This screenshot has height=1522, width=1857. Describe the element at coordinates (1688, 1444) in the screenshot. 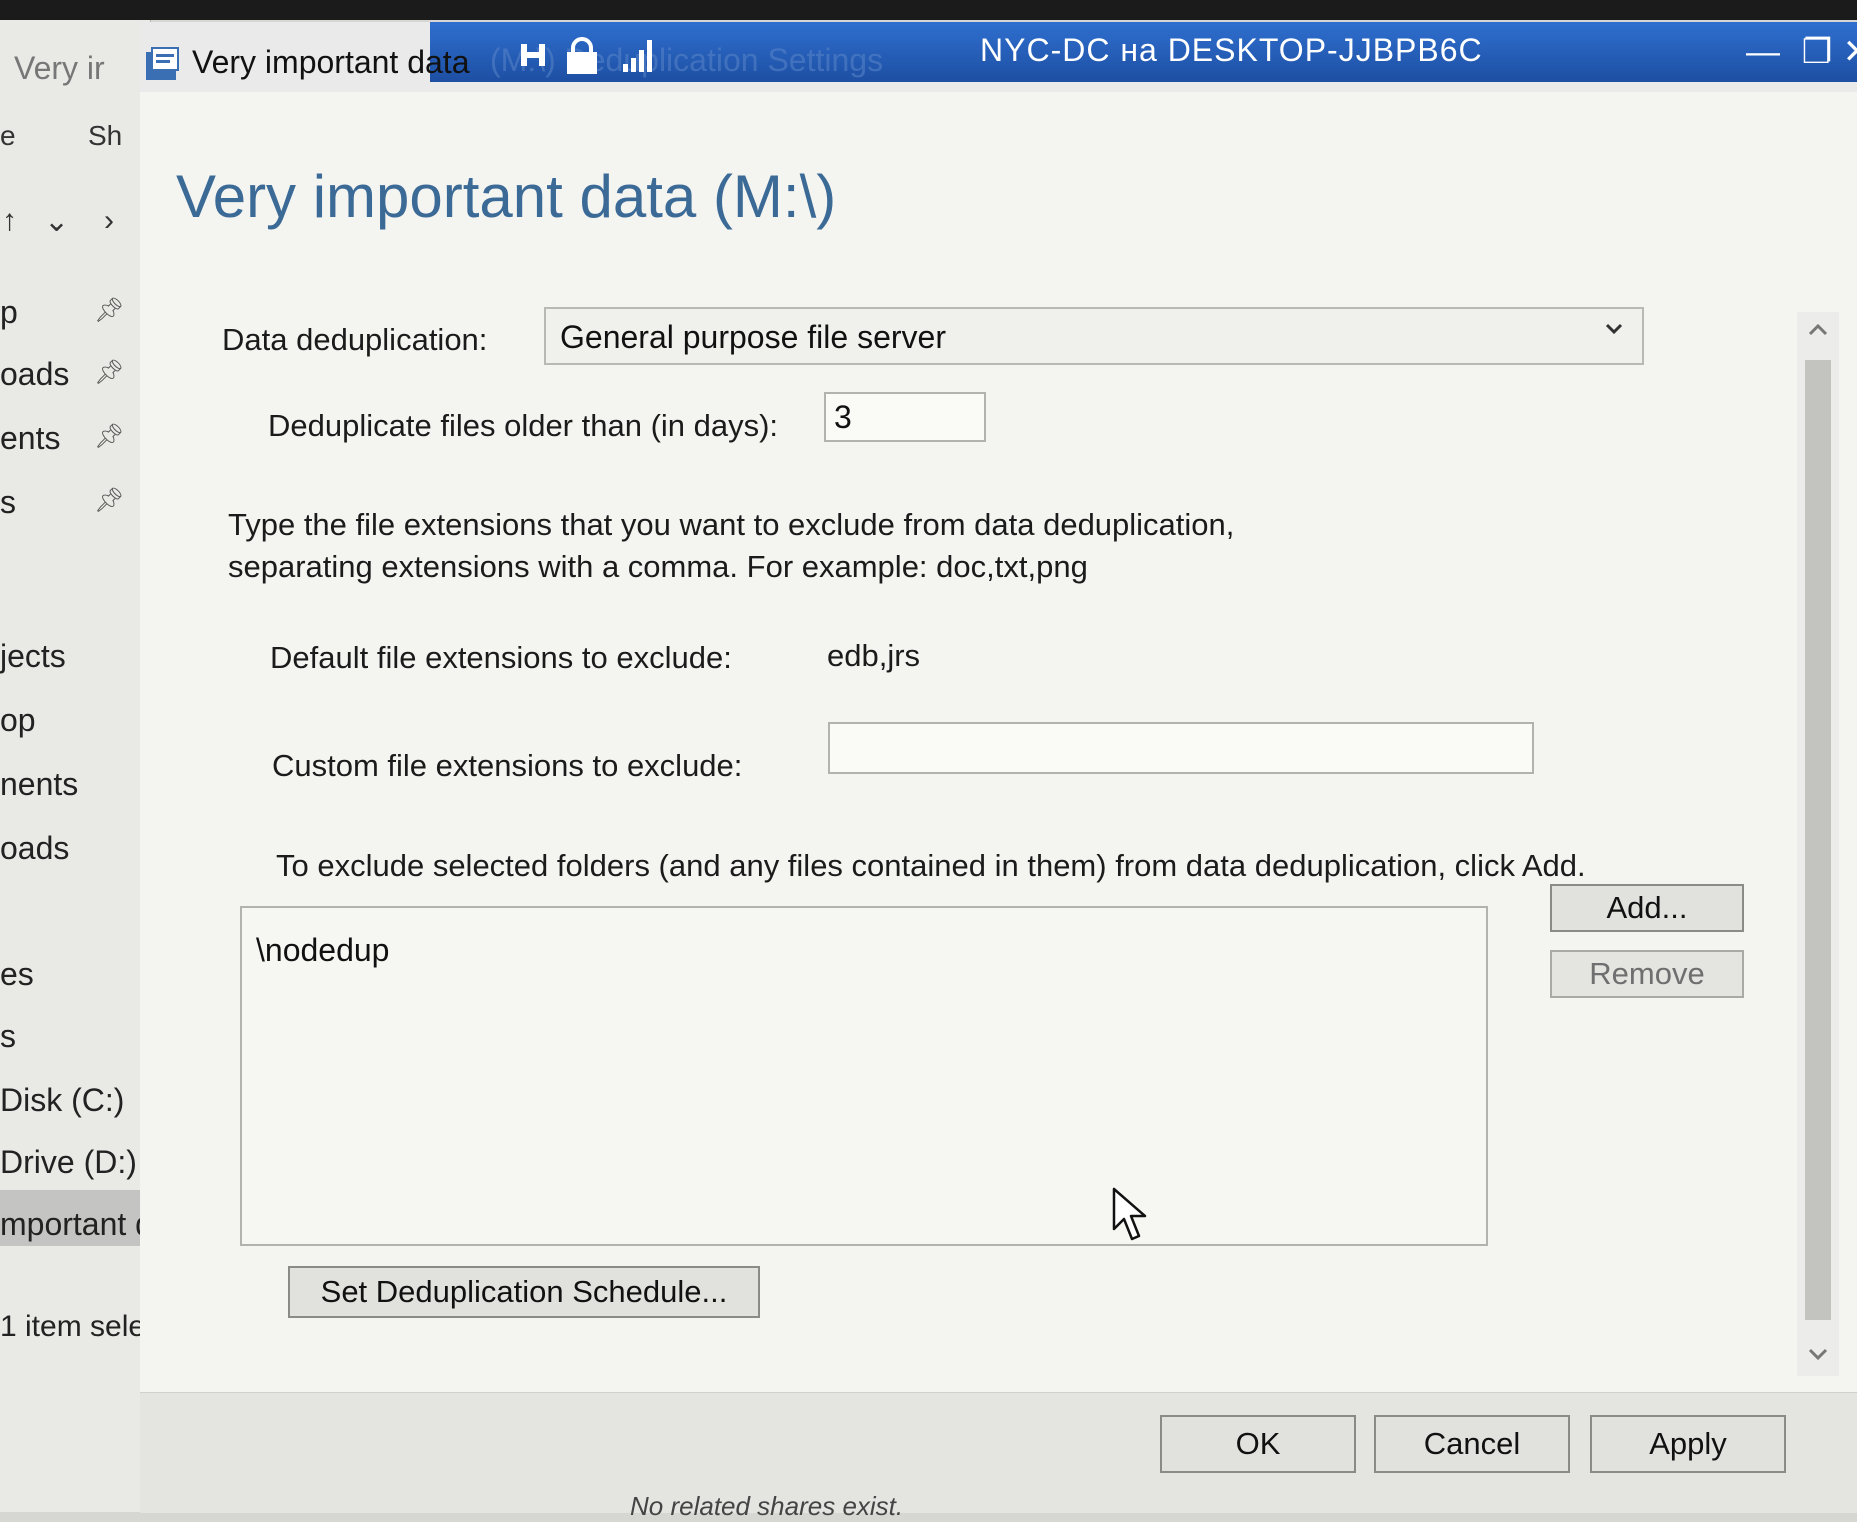

I see `apply-button: Apply` at that location.